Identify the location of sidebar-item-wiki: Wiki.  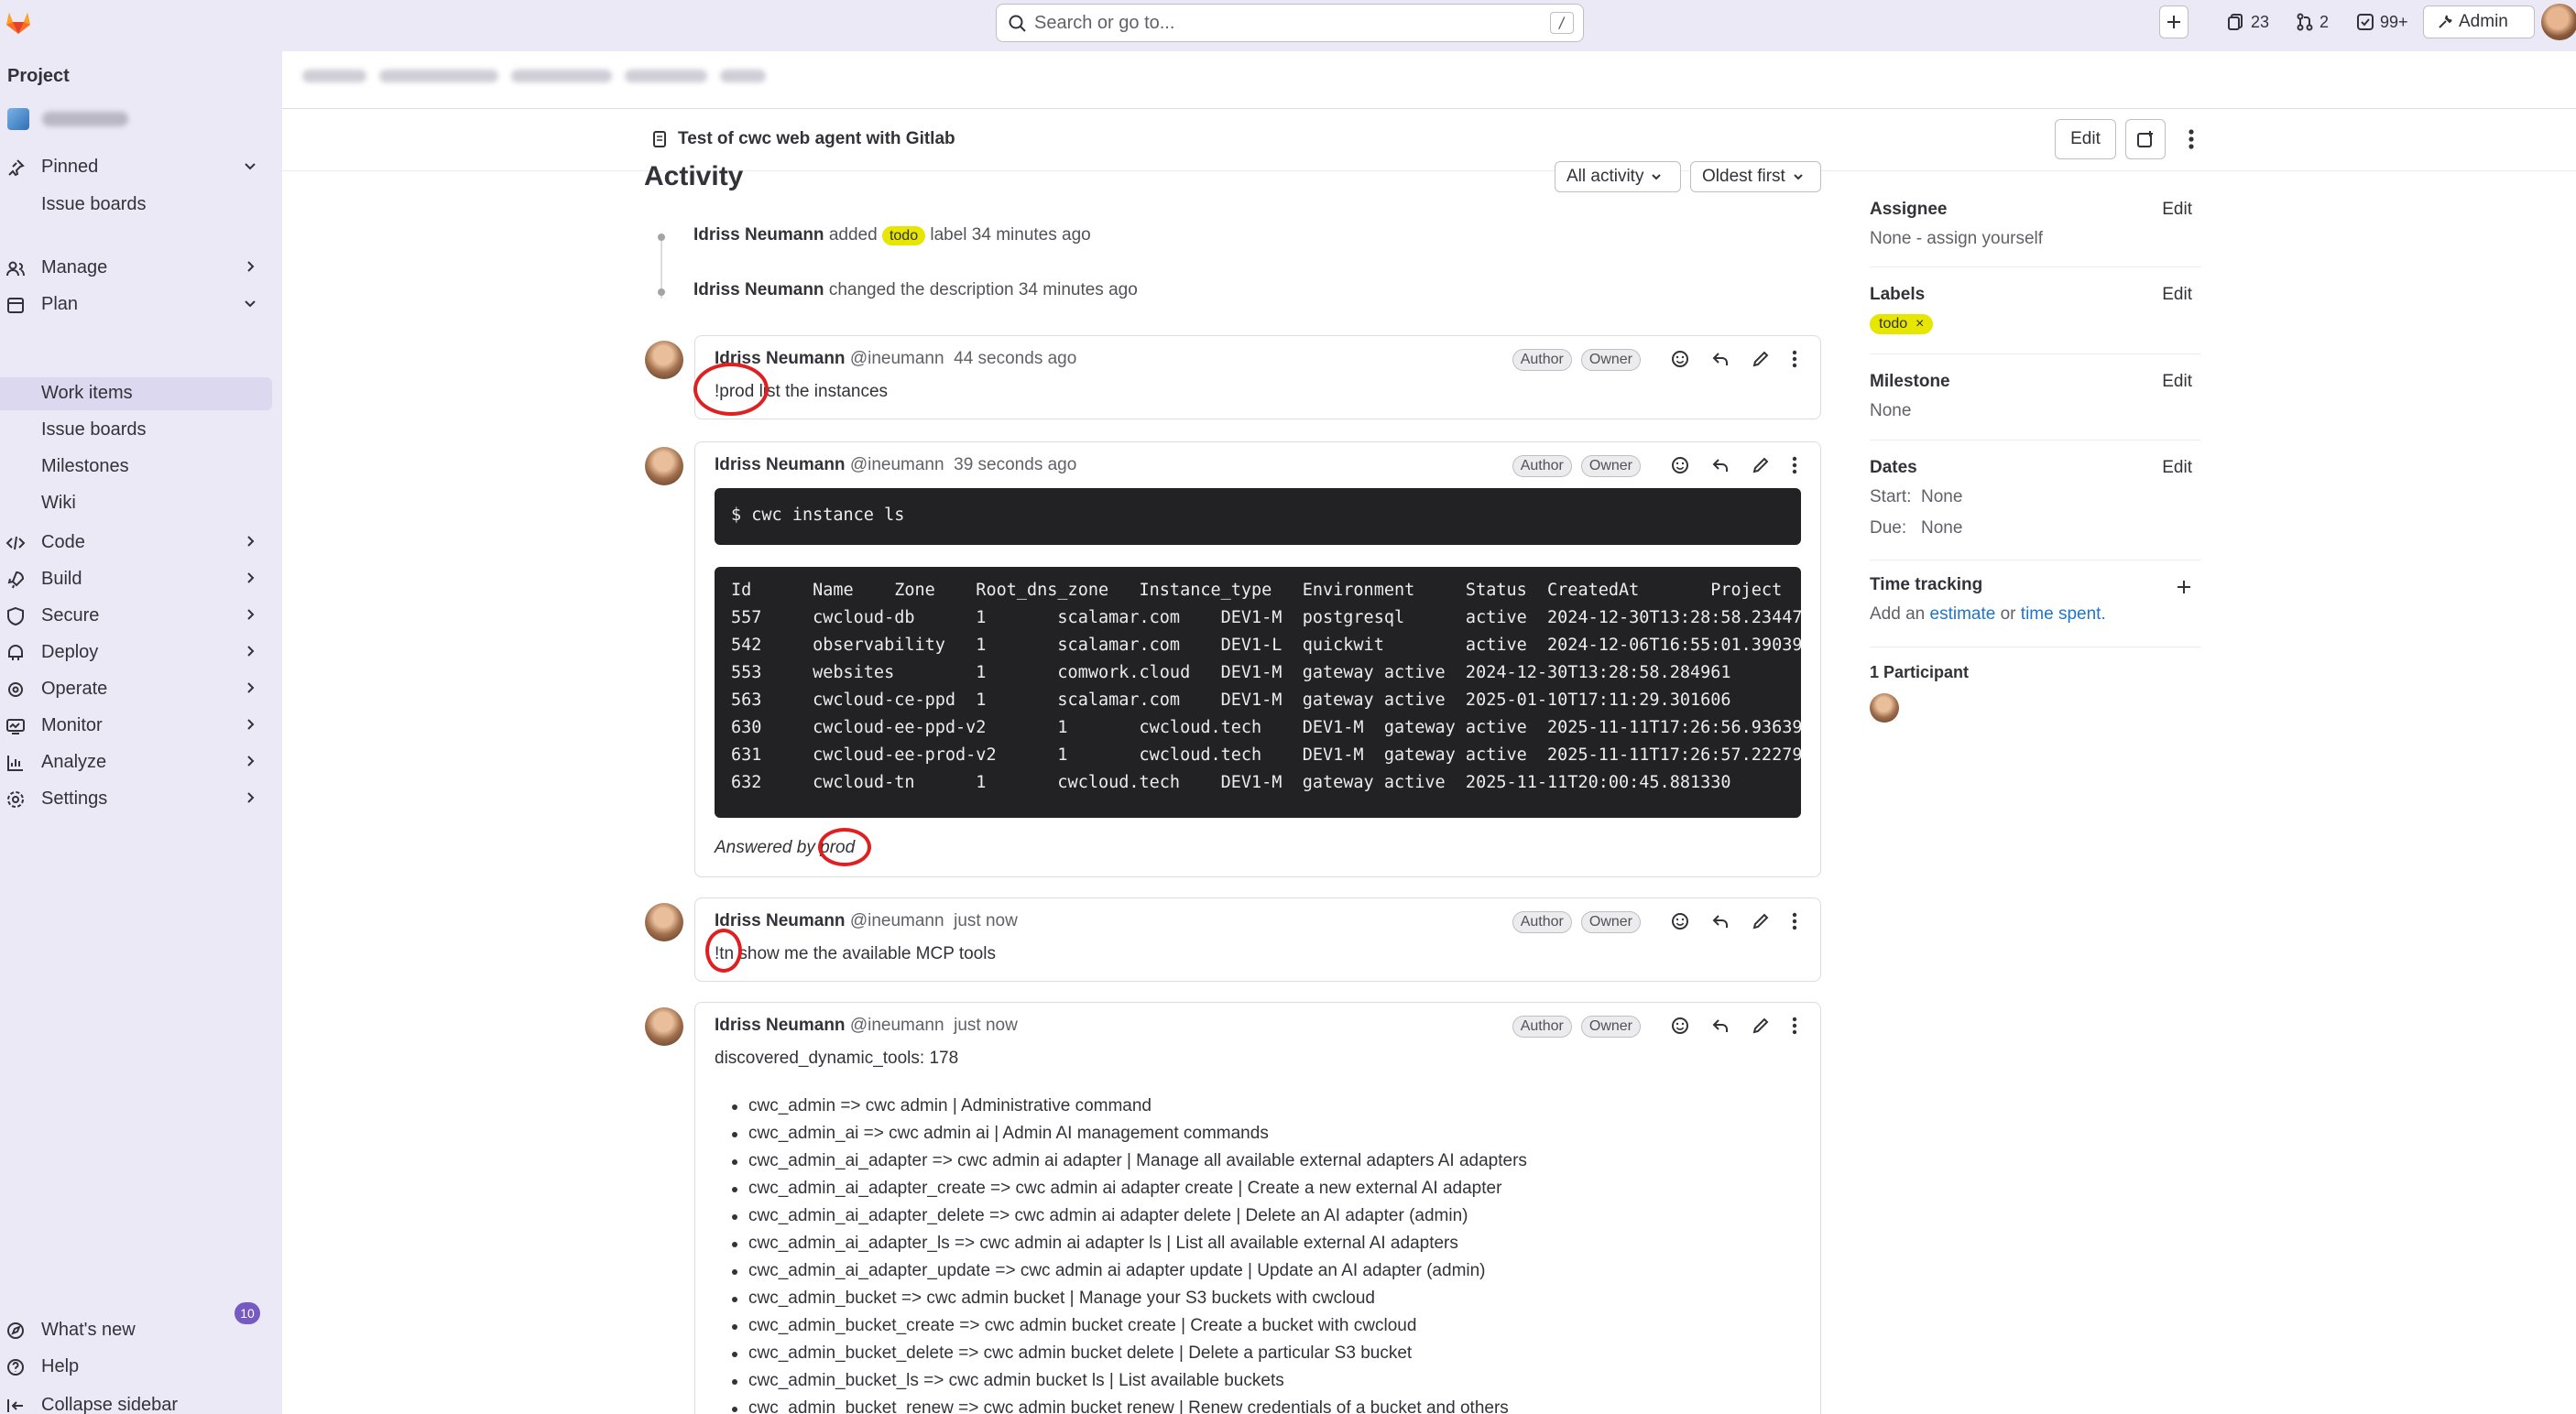
(59, 503).